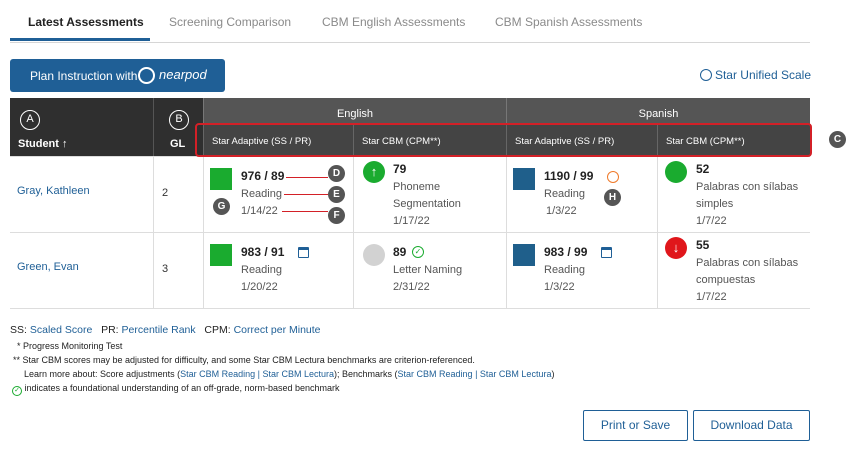 This screenshot has width=849, height=458. What do you see at coordinates (411, 221) in the screenshot?
I see `cbm-date: 1/17/22` at bounding box center [411, 221].